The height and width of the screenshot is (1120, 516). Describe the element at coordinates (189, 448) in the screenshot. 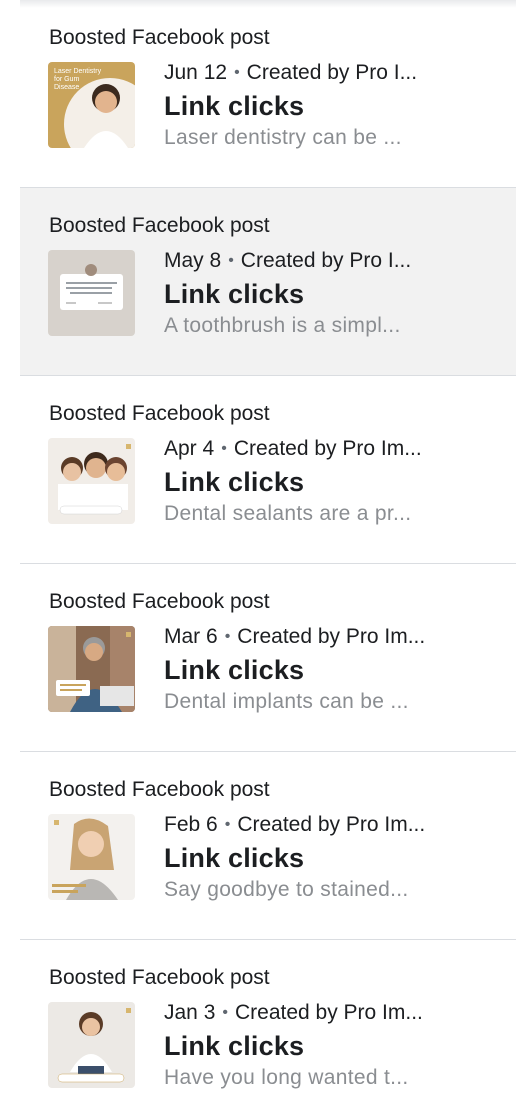

I see `post-date: Apr 4` at that location.